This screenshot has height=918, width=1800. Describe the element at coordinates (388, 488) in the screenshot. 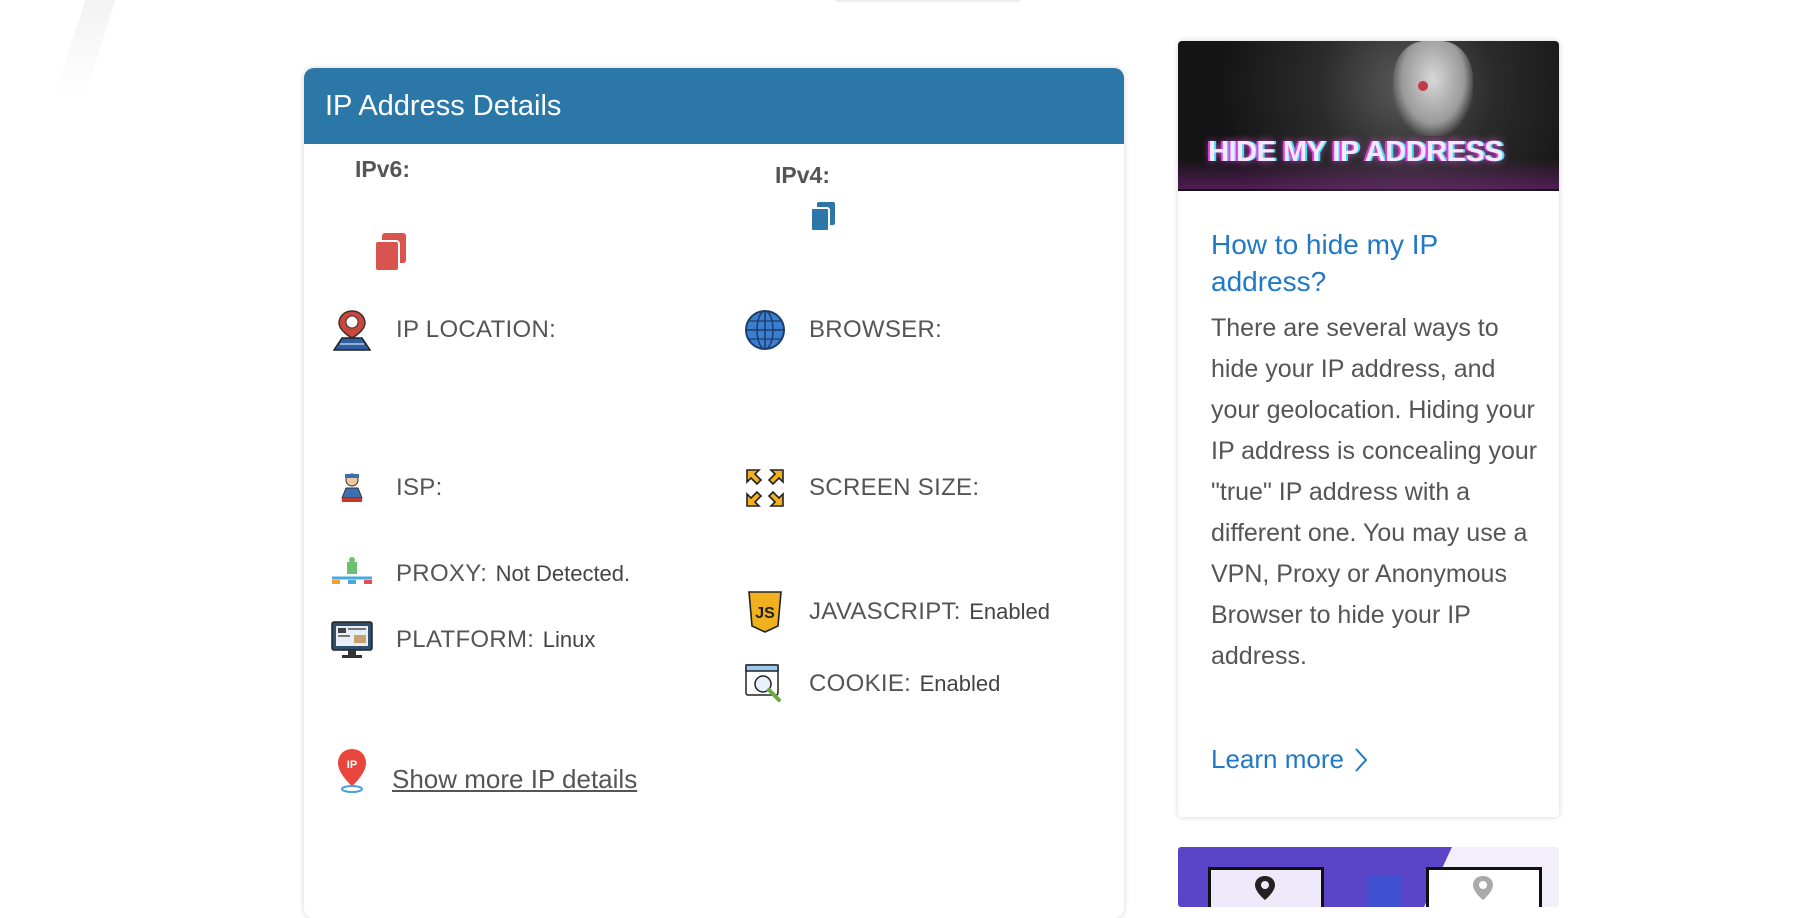

I see `isp-item: ISP:` at that location.